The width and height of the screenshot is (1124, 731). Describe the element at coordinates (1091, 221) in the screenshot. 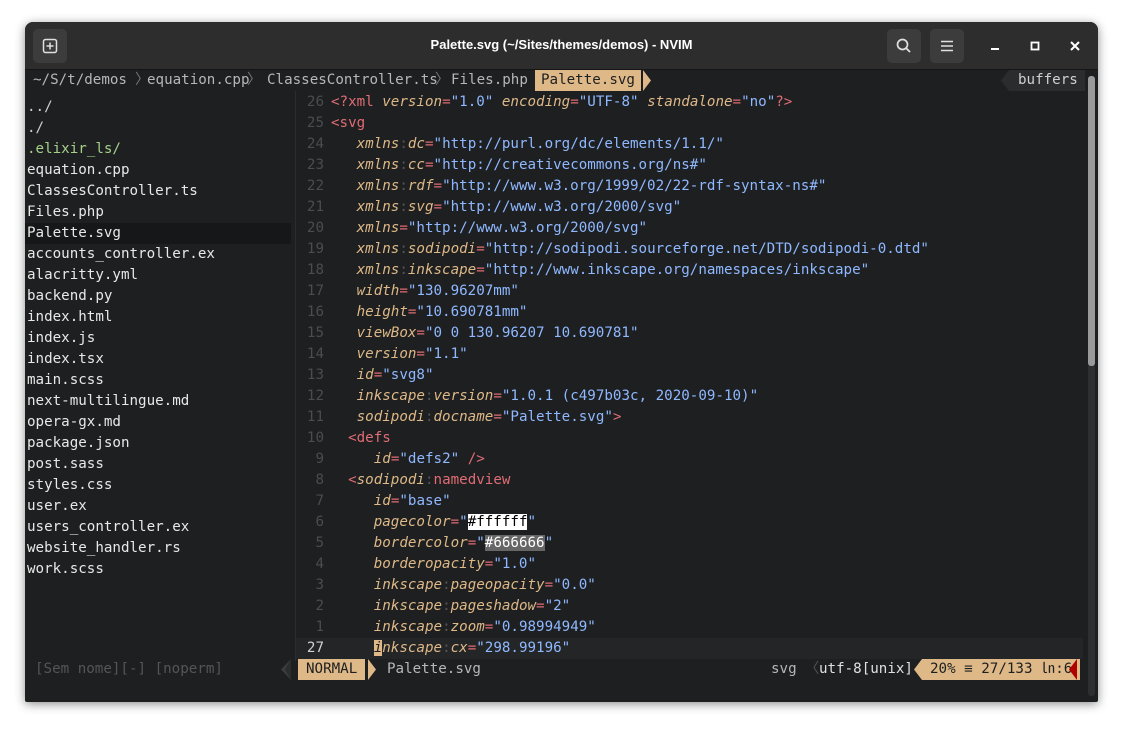

I see `scrollbar-thumb` at that location.